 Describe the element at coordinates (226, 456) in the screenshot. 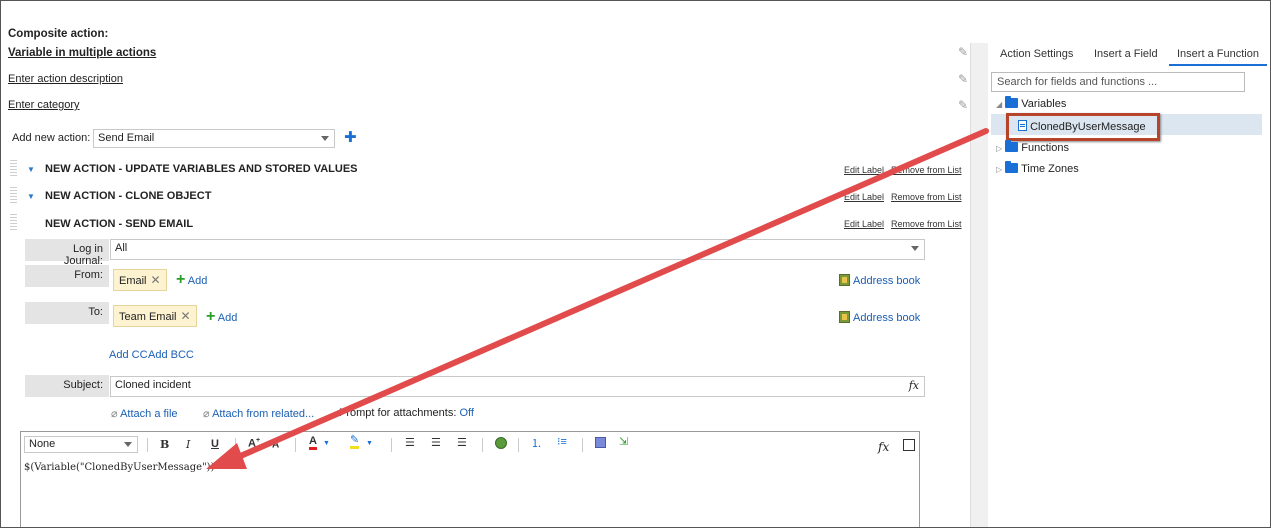

I see `arrow-head` at that location.